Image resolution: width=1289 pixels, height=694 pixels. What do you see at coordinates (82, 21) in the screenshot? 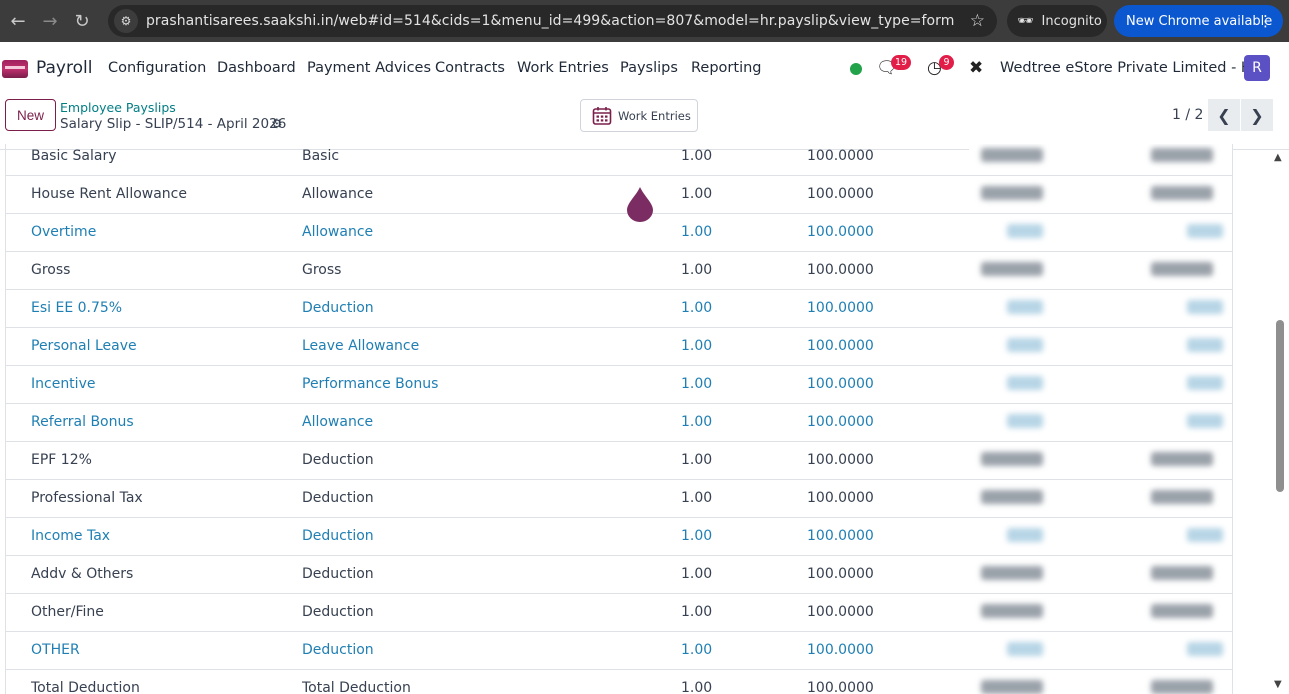
I see `reload-icon: ↻` at bounding box center [82, 21].